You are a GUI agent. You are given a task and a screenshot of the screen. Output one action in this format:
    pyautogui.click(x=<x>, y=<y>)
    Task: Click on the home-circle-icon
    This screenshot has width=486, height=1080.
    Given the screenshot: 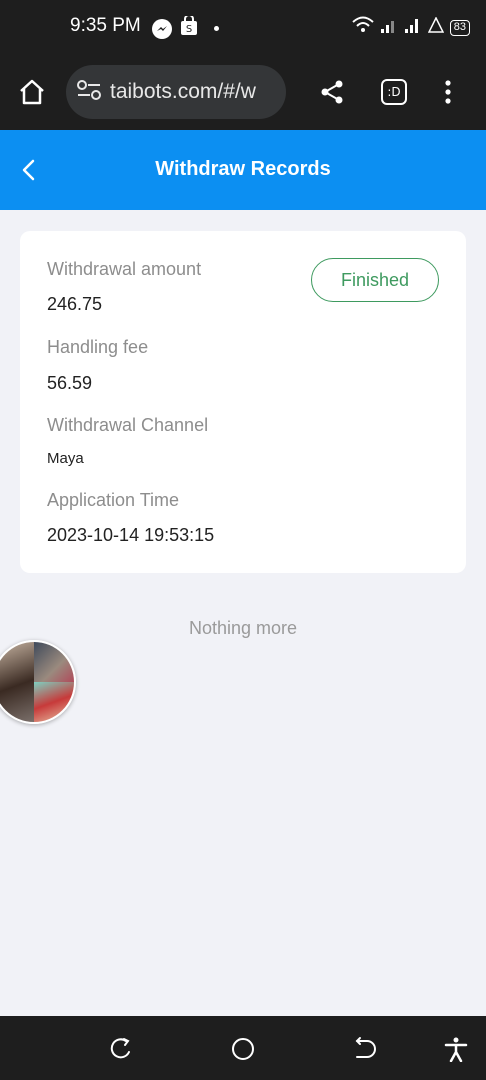 What is the action you would take?
    pyautogui.click(x=243, y=1049)
    